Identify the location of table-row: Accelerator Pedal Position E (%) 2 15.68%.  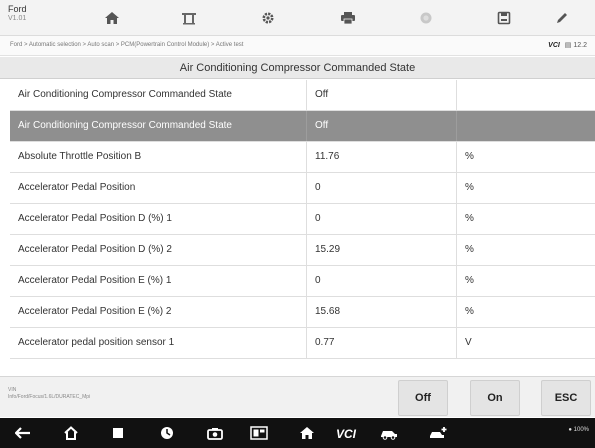
(302, 312).